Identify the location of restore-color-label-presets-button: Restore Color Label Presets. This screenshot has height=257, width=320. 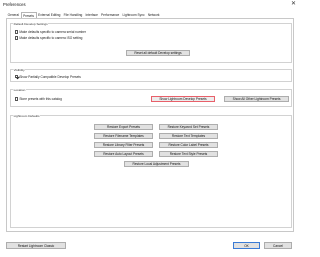
(188, 145).